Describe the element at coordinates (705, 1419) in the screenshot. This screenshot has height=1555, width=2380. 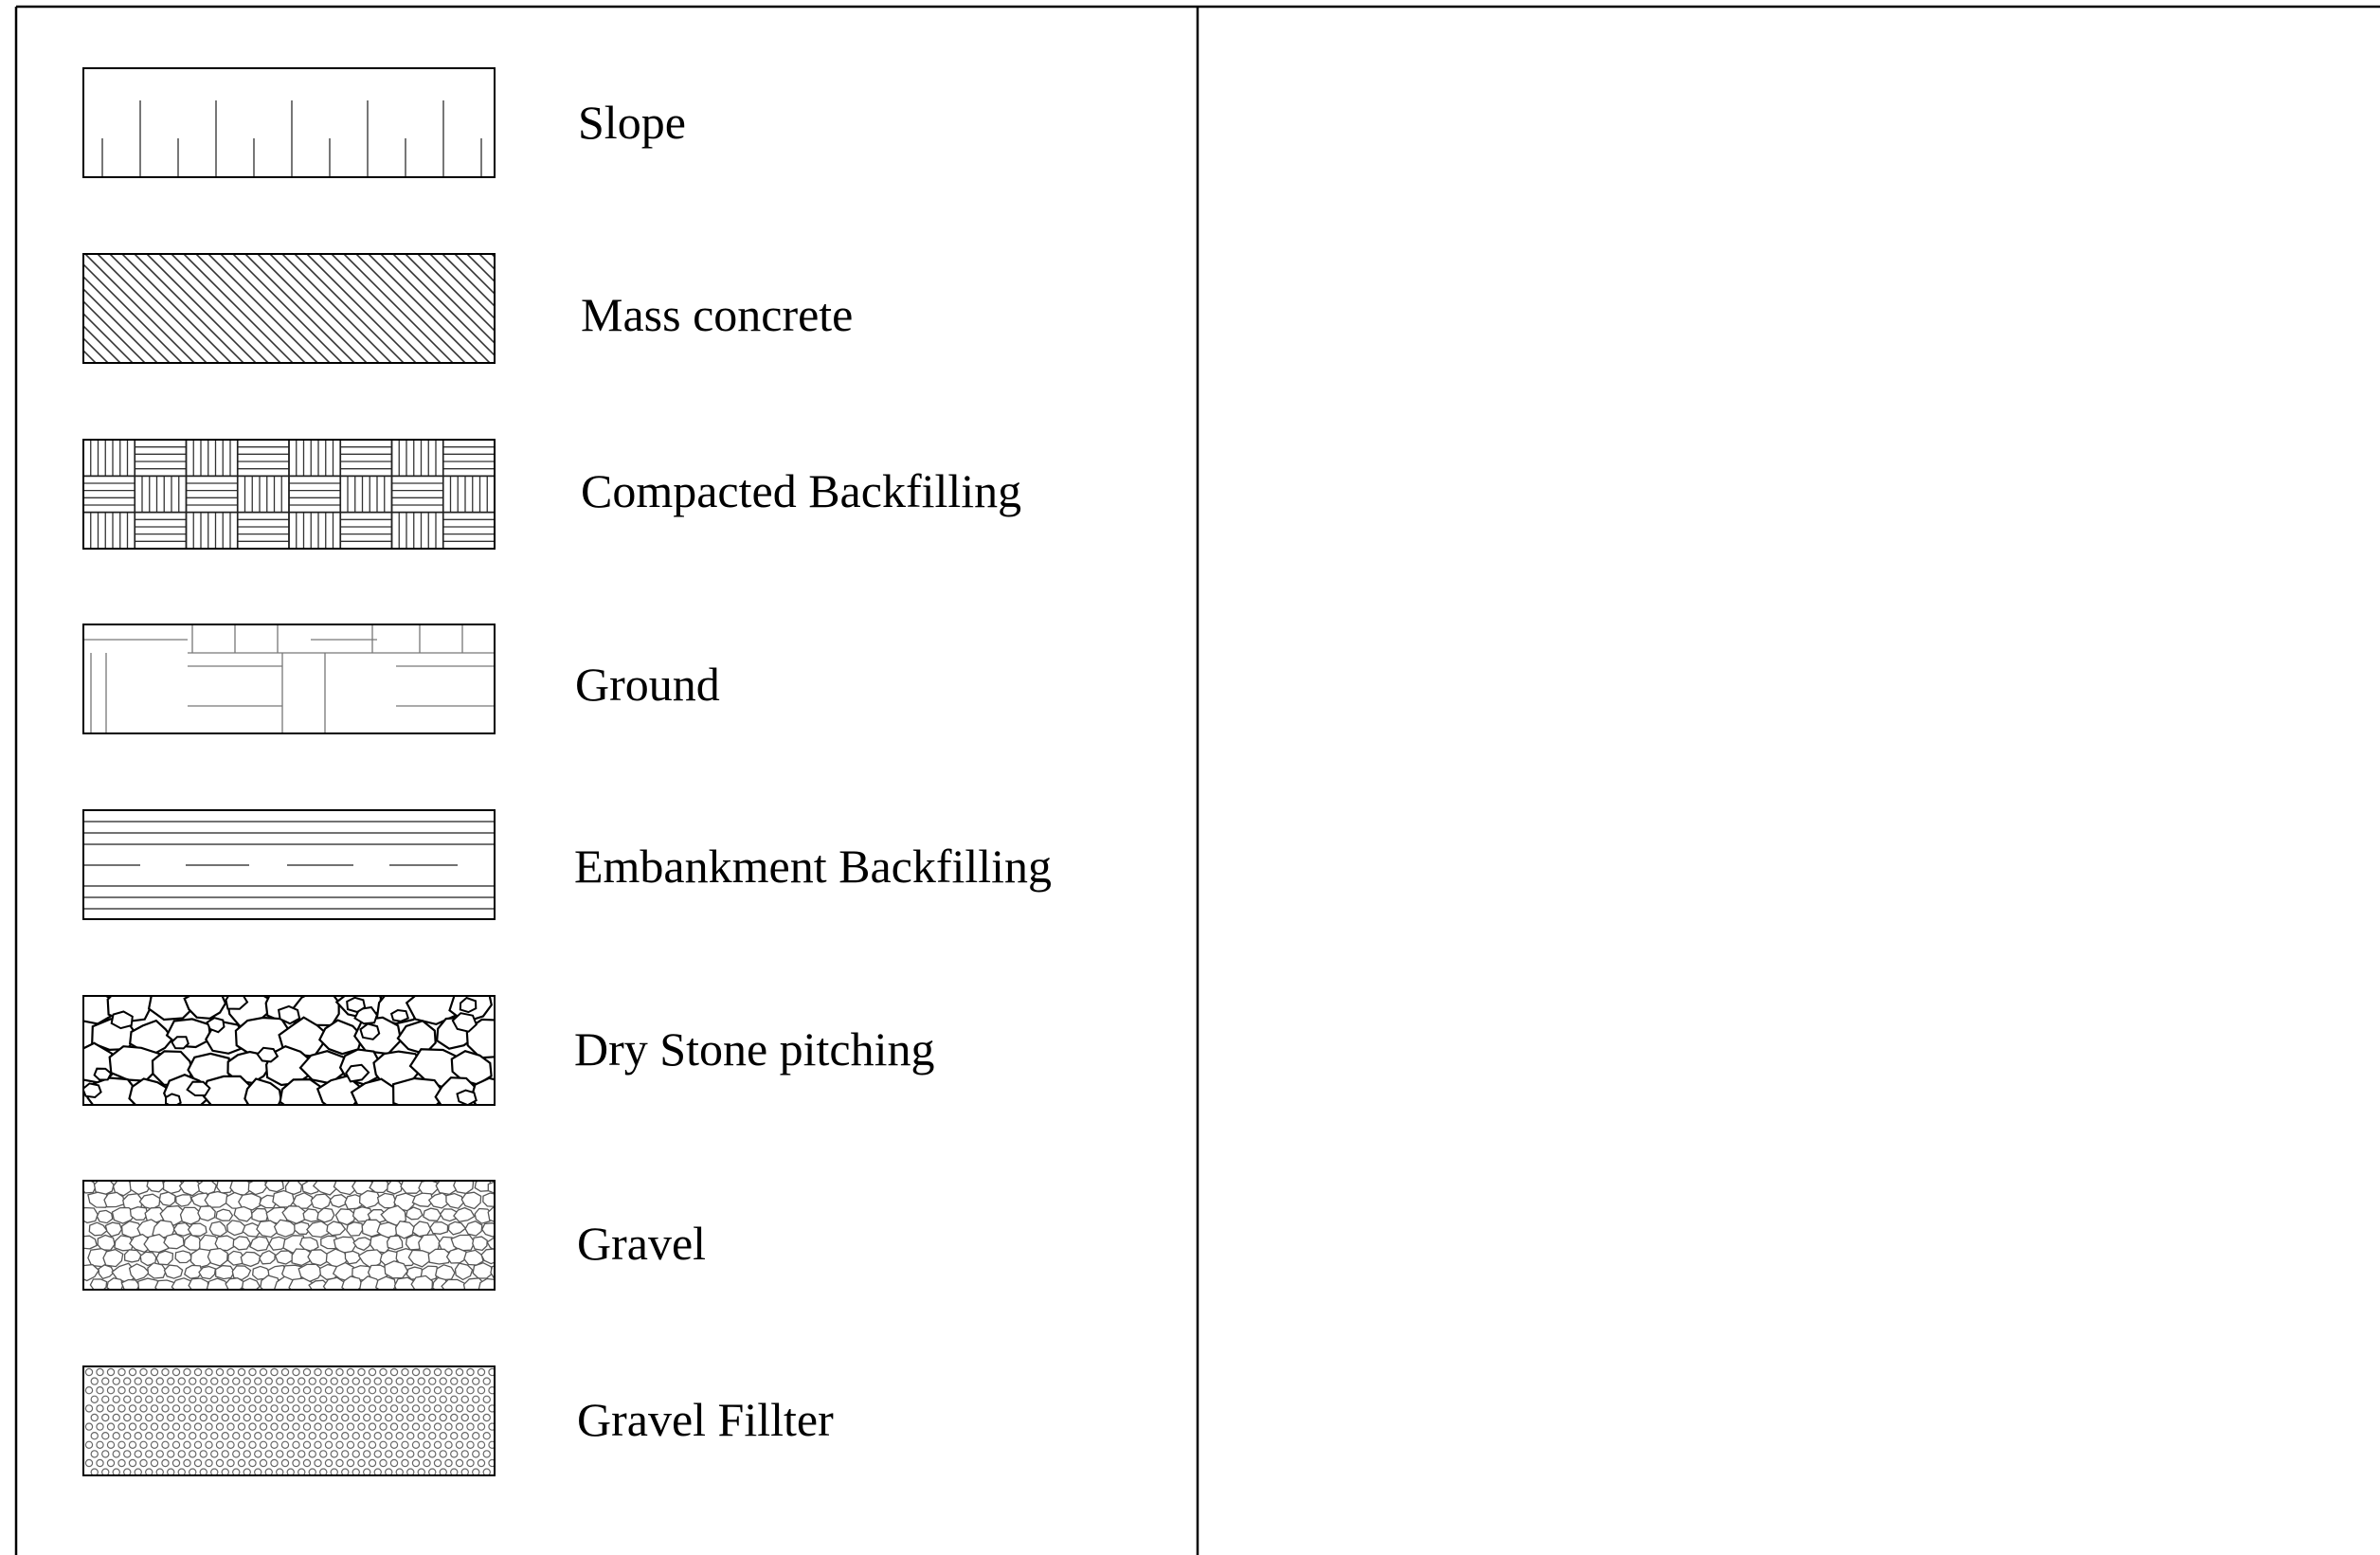
I see `legend-label-gravel-fillter: Gravel Fillter` at that location.